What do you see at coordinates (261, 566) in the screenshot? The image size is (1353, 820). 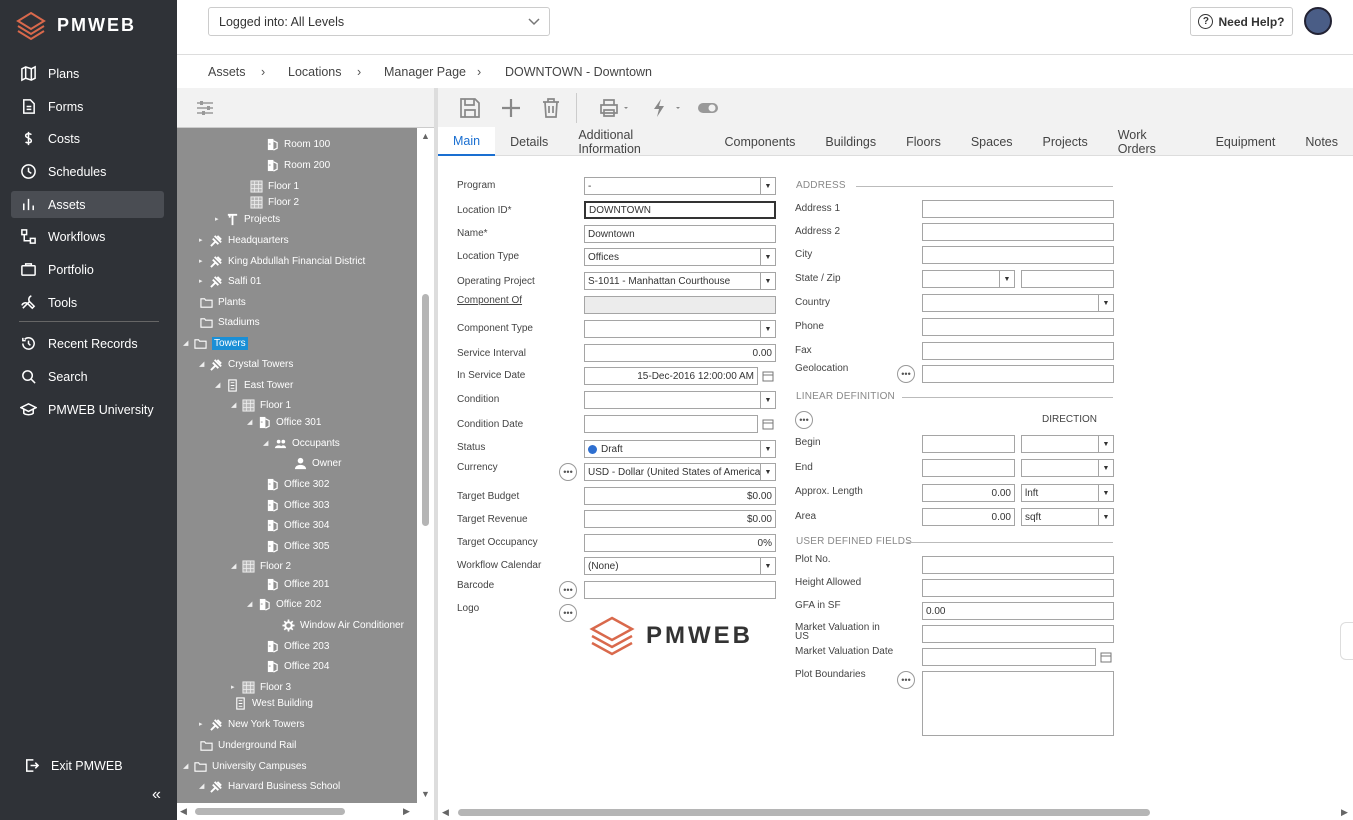 I see `tree-node: ◢ Floor 2` at bounding box center [261, 566].